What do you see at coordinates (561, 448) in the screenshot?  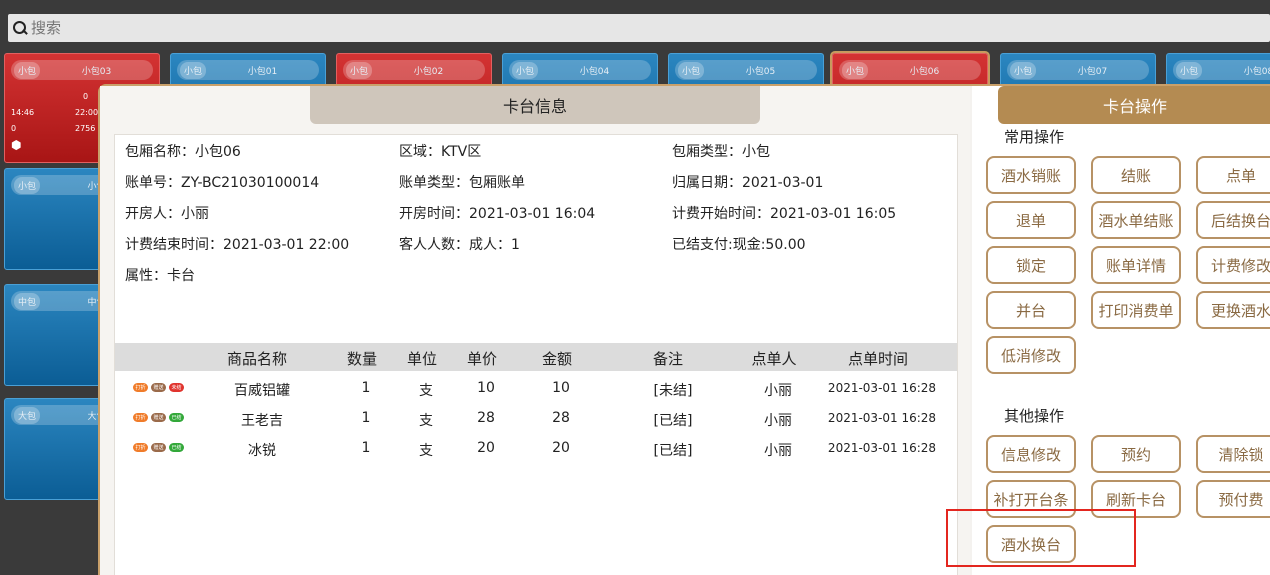 I see `cell-amount: 20` at bounding box center [561, 448].